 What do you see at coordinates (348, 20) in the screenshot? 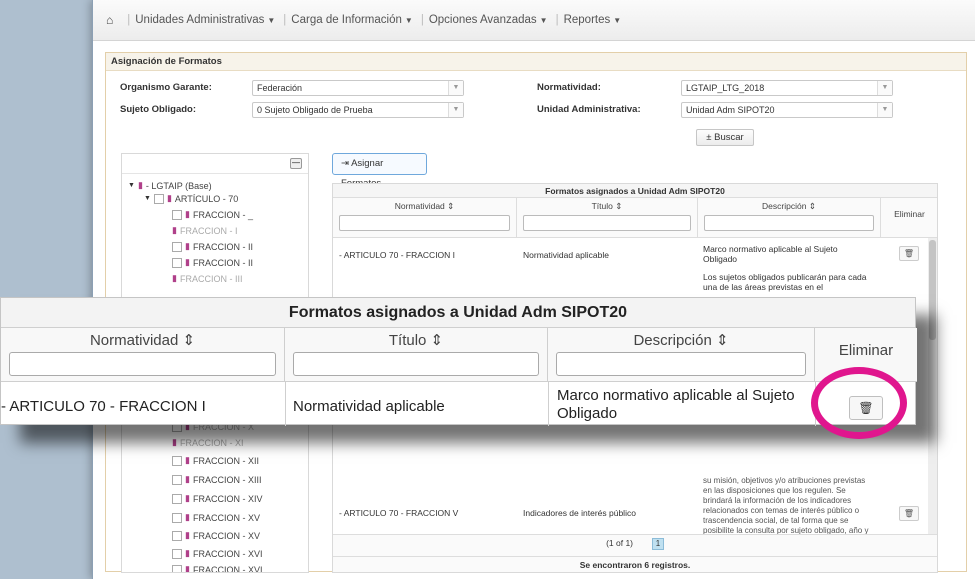
I see `nav-carga: | Carga de Información ▼` at bounding box center [348, 20].